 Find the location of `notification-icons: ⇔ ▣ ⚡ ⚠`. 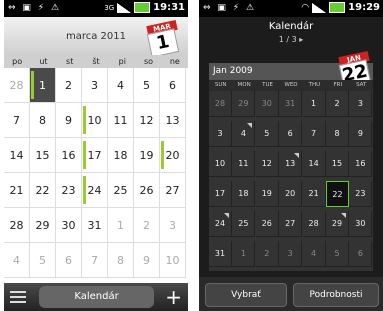

notification-icons: ⇔ ▣ ⚡ ⚠ is located at coordinates (230, 8).